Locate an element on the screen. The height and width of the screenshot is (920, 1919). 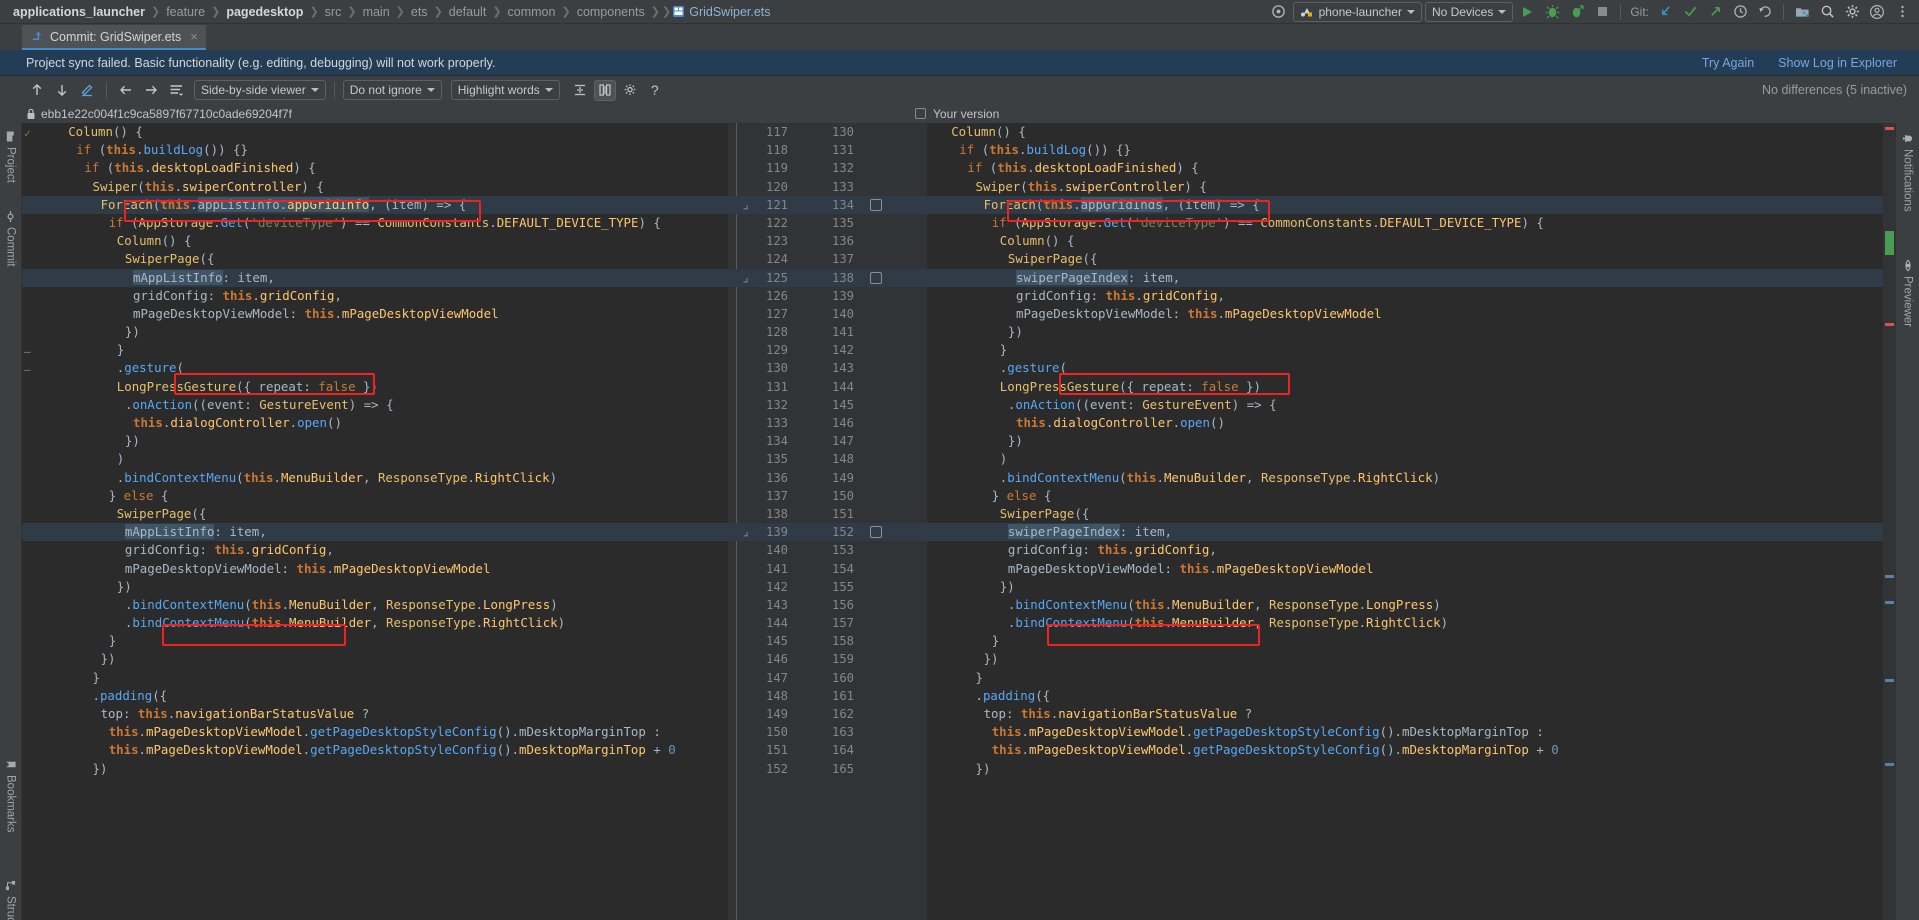
history-icon is located at coordinates (1740, 12).